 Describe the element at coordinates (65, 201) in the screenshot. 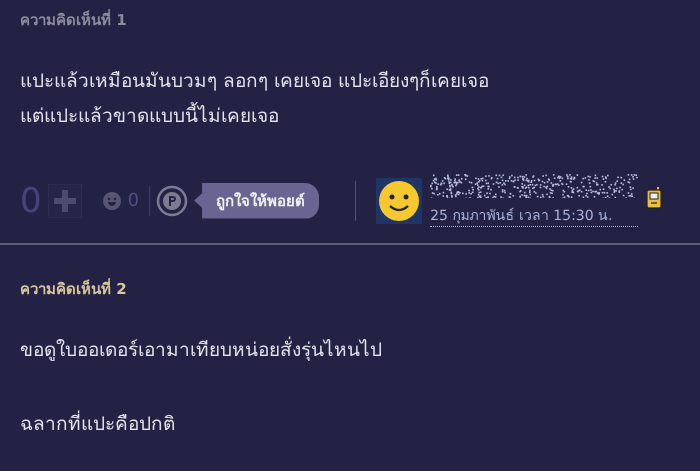

I see `plus-icon` at that location.